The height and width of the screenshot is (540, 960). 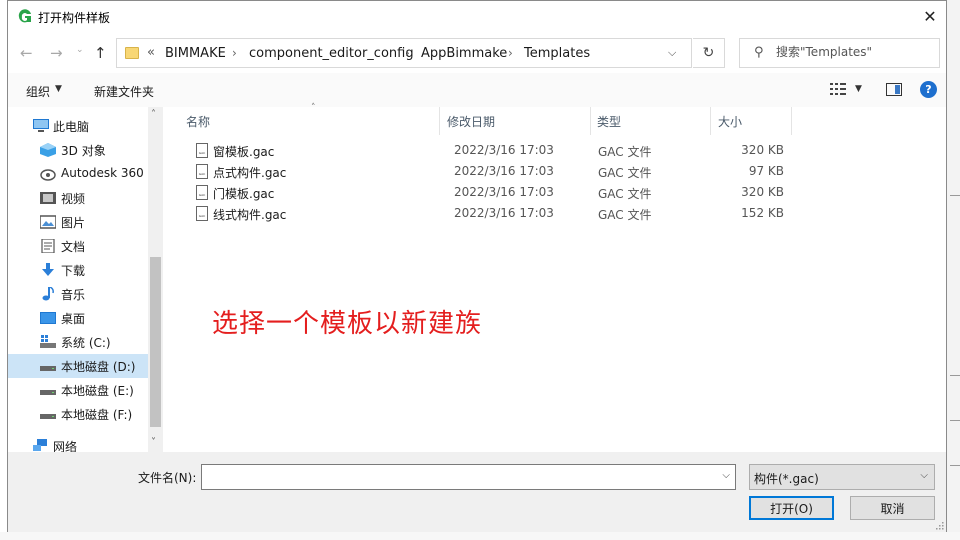 What do you see at coordinates (48, 318) in the screenshot?
I see `desktop-icon` at bounding box center [48, 318].